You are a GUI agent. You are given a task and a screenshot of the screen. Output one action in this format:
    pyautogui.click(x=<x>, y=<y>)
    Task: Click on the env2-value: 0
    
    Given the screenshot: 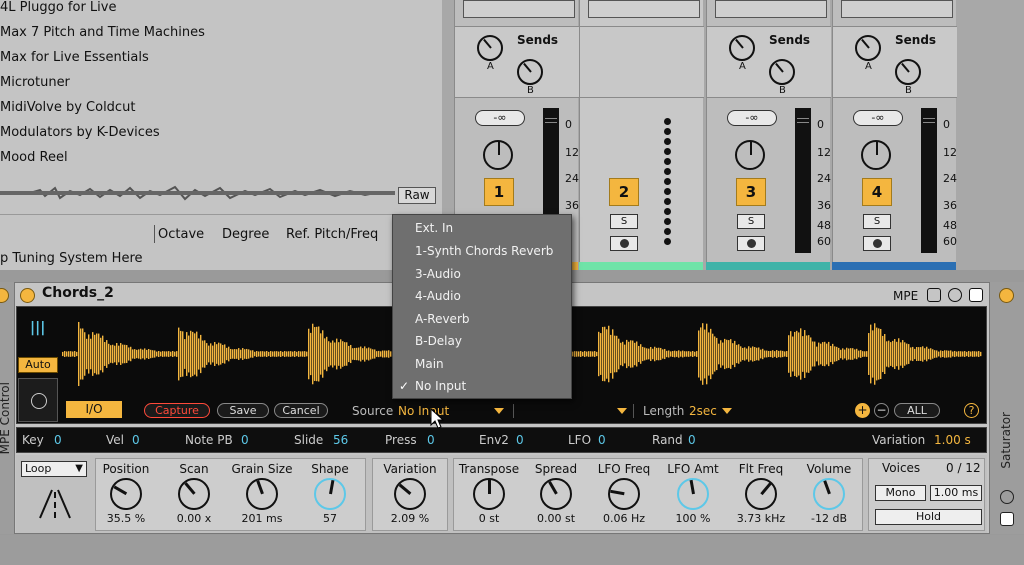 What is the action you would take?
    pyautogui.click(x=520, y=440)
    